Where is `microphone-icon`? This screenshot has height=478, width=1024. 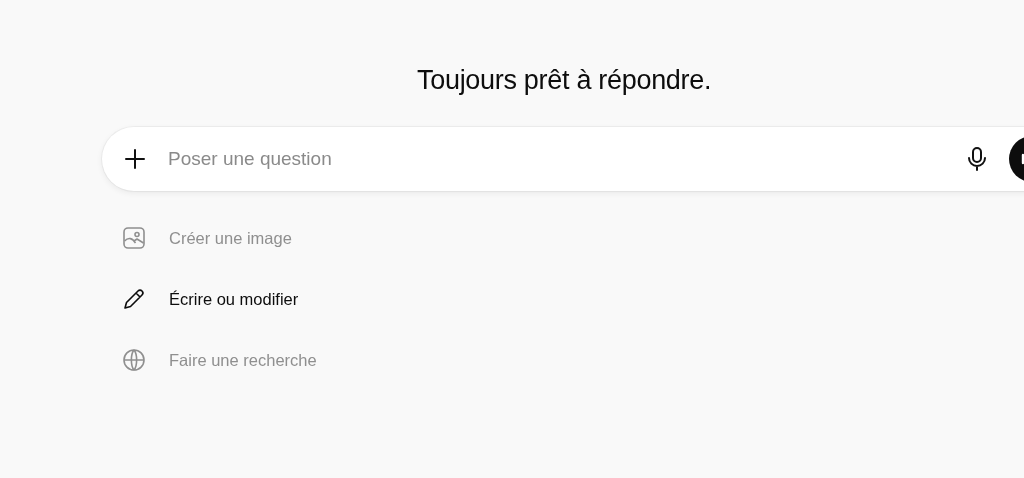
microphone-icon is located at coordinates (977, 159).